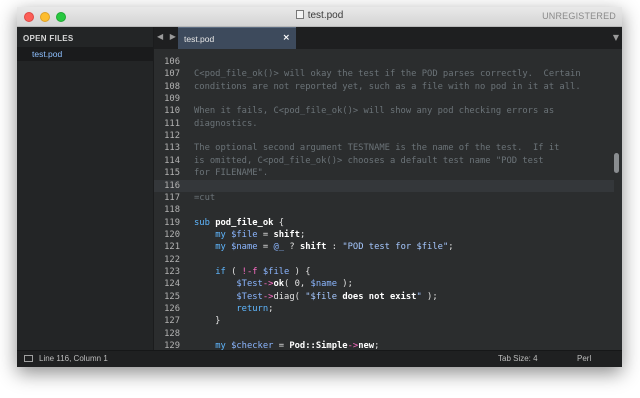 The height and width of the screenshot is (398, 640). Describe the element at coordinates (384, 124) in the screenshot. I see `code-line: 111 diagnostics.` at that location.